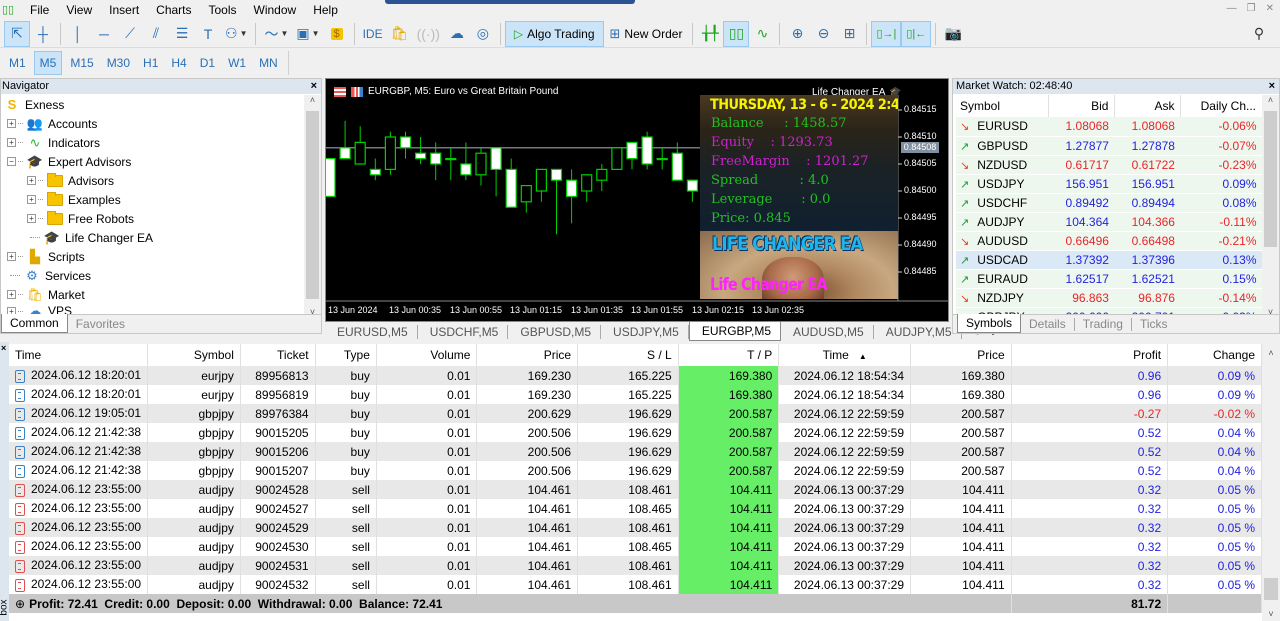 The width and height of the screenshot is (1280, 621). I want to click on market-watch-row: ↘ EURUSD 1.08068 1.08068 -0.06%, so click(1109, 127).